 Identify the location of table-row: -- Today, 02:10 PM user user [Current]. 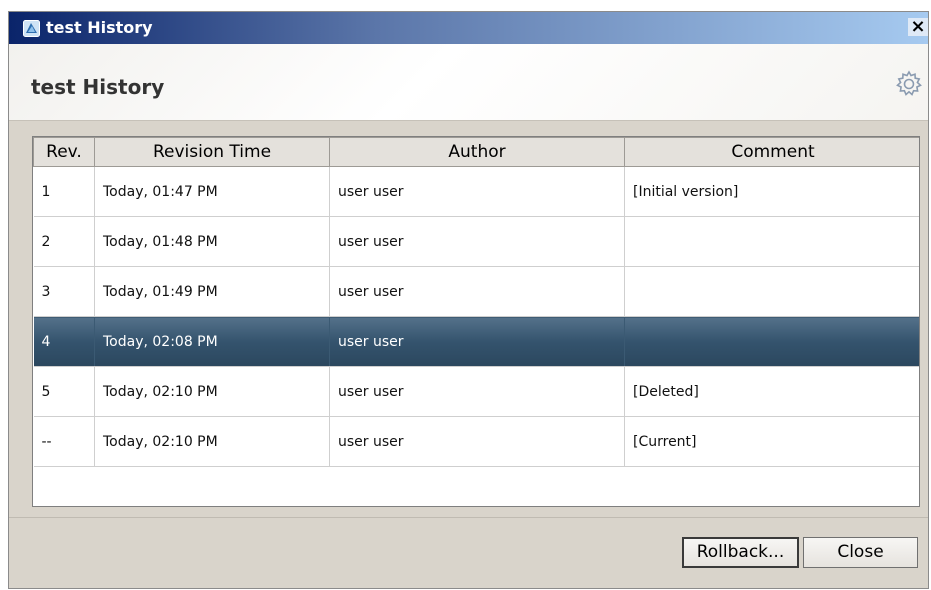
(476, 441).